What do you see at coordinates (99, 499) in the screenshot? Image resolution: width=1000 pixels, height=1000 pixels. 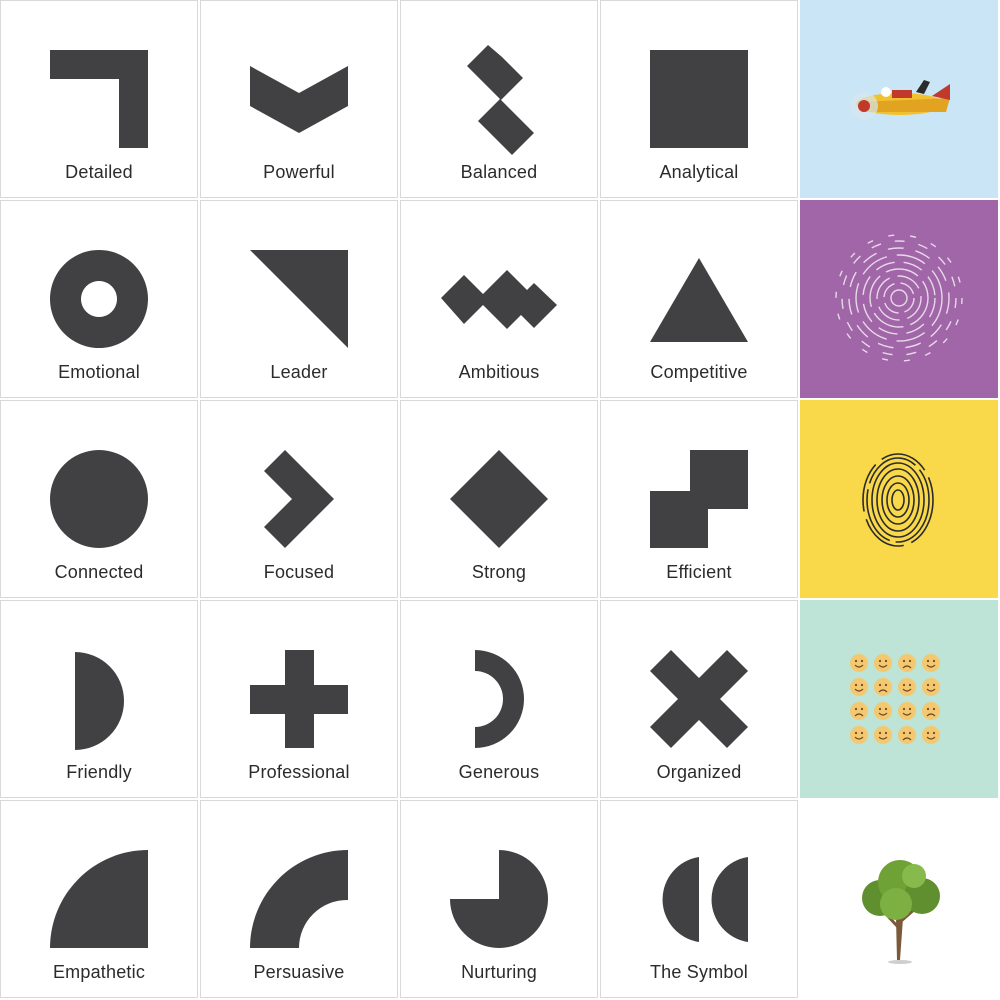 I see `card-connected: Connected` at bounding box center [99, 499].